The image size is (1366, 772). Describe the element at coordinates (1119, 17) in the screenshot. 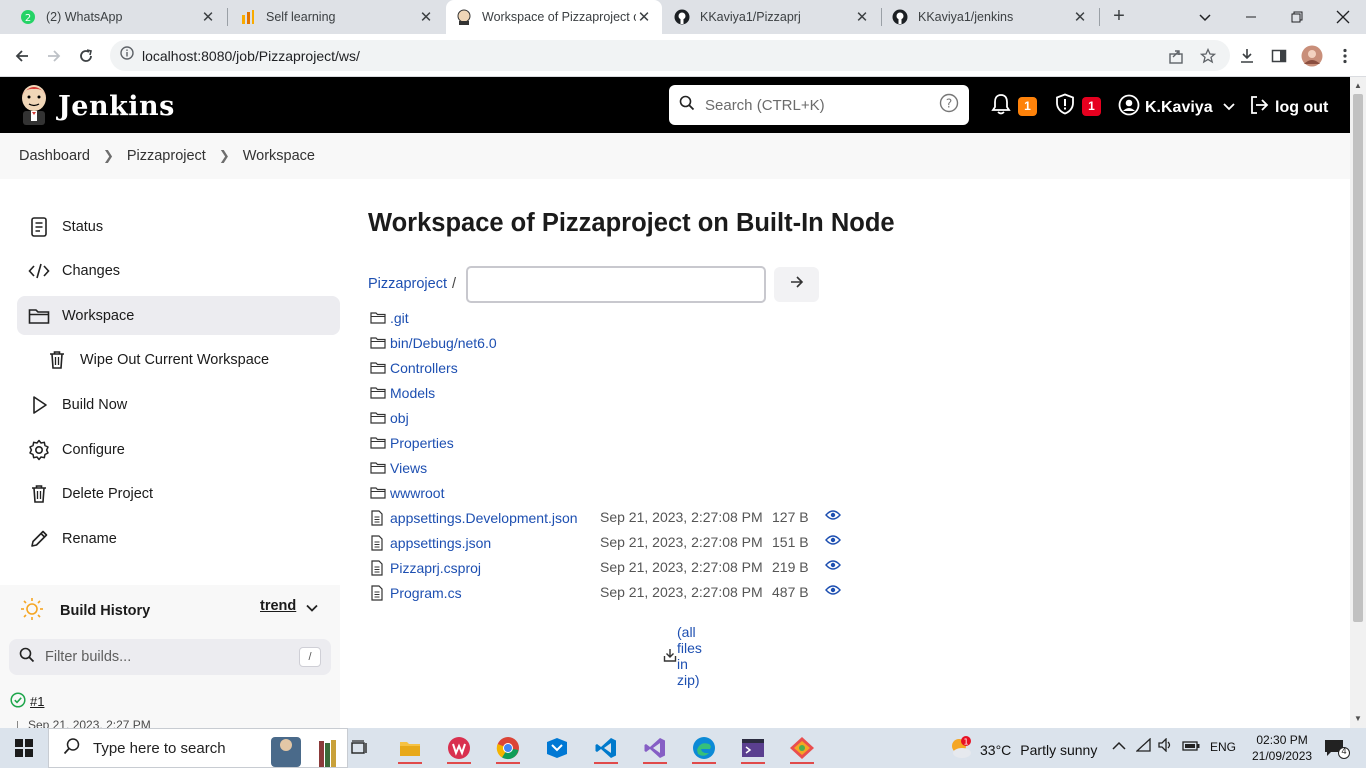

I see `new-tab-button: +` at that location.